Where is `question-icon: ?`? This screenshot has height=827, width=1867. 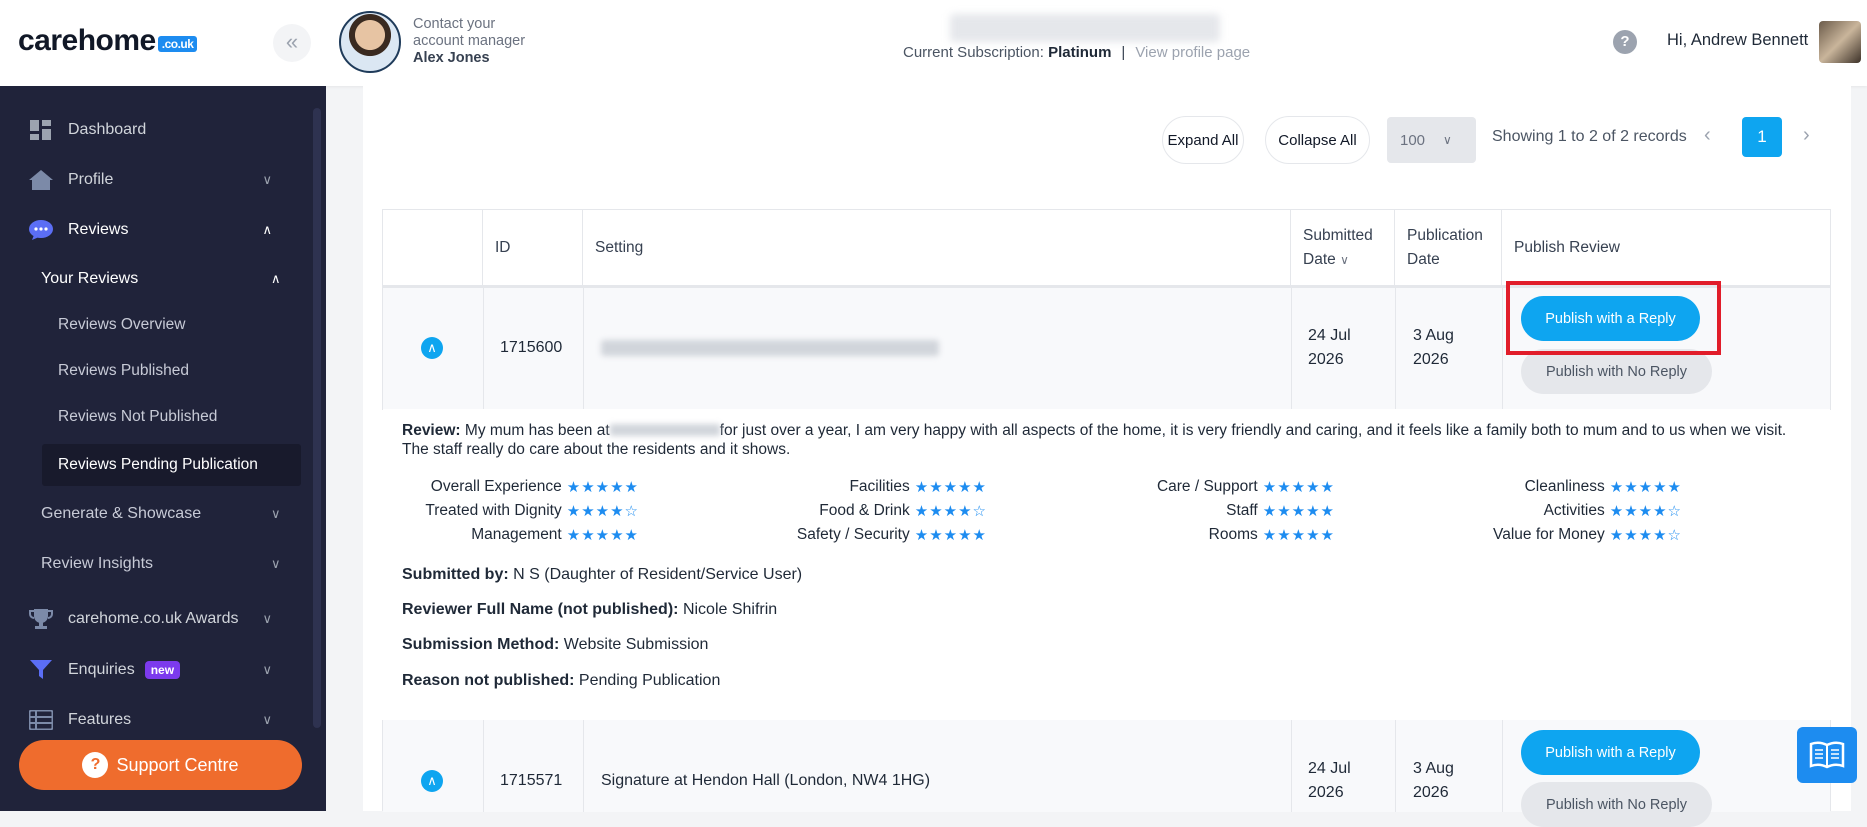
question-icon: ? is located at coordinates (95, 765).